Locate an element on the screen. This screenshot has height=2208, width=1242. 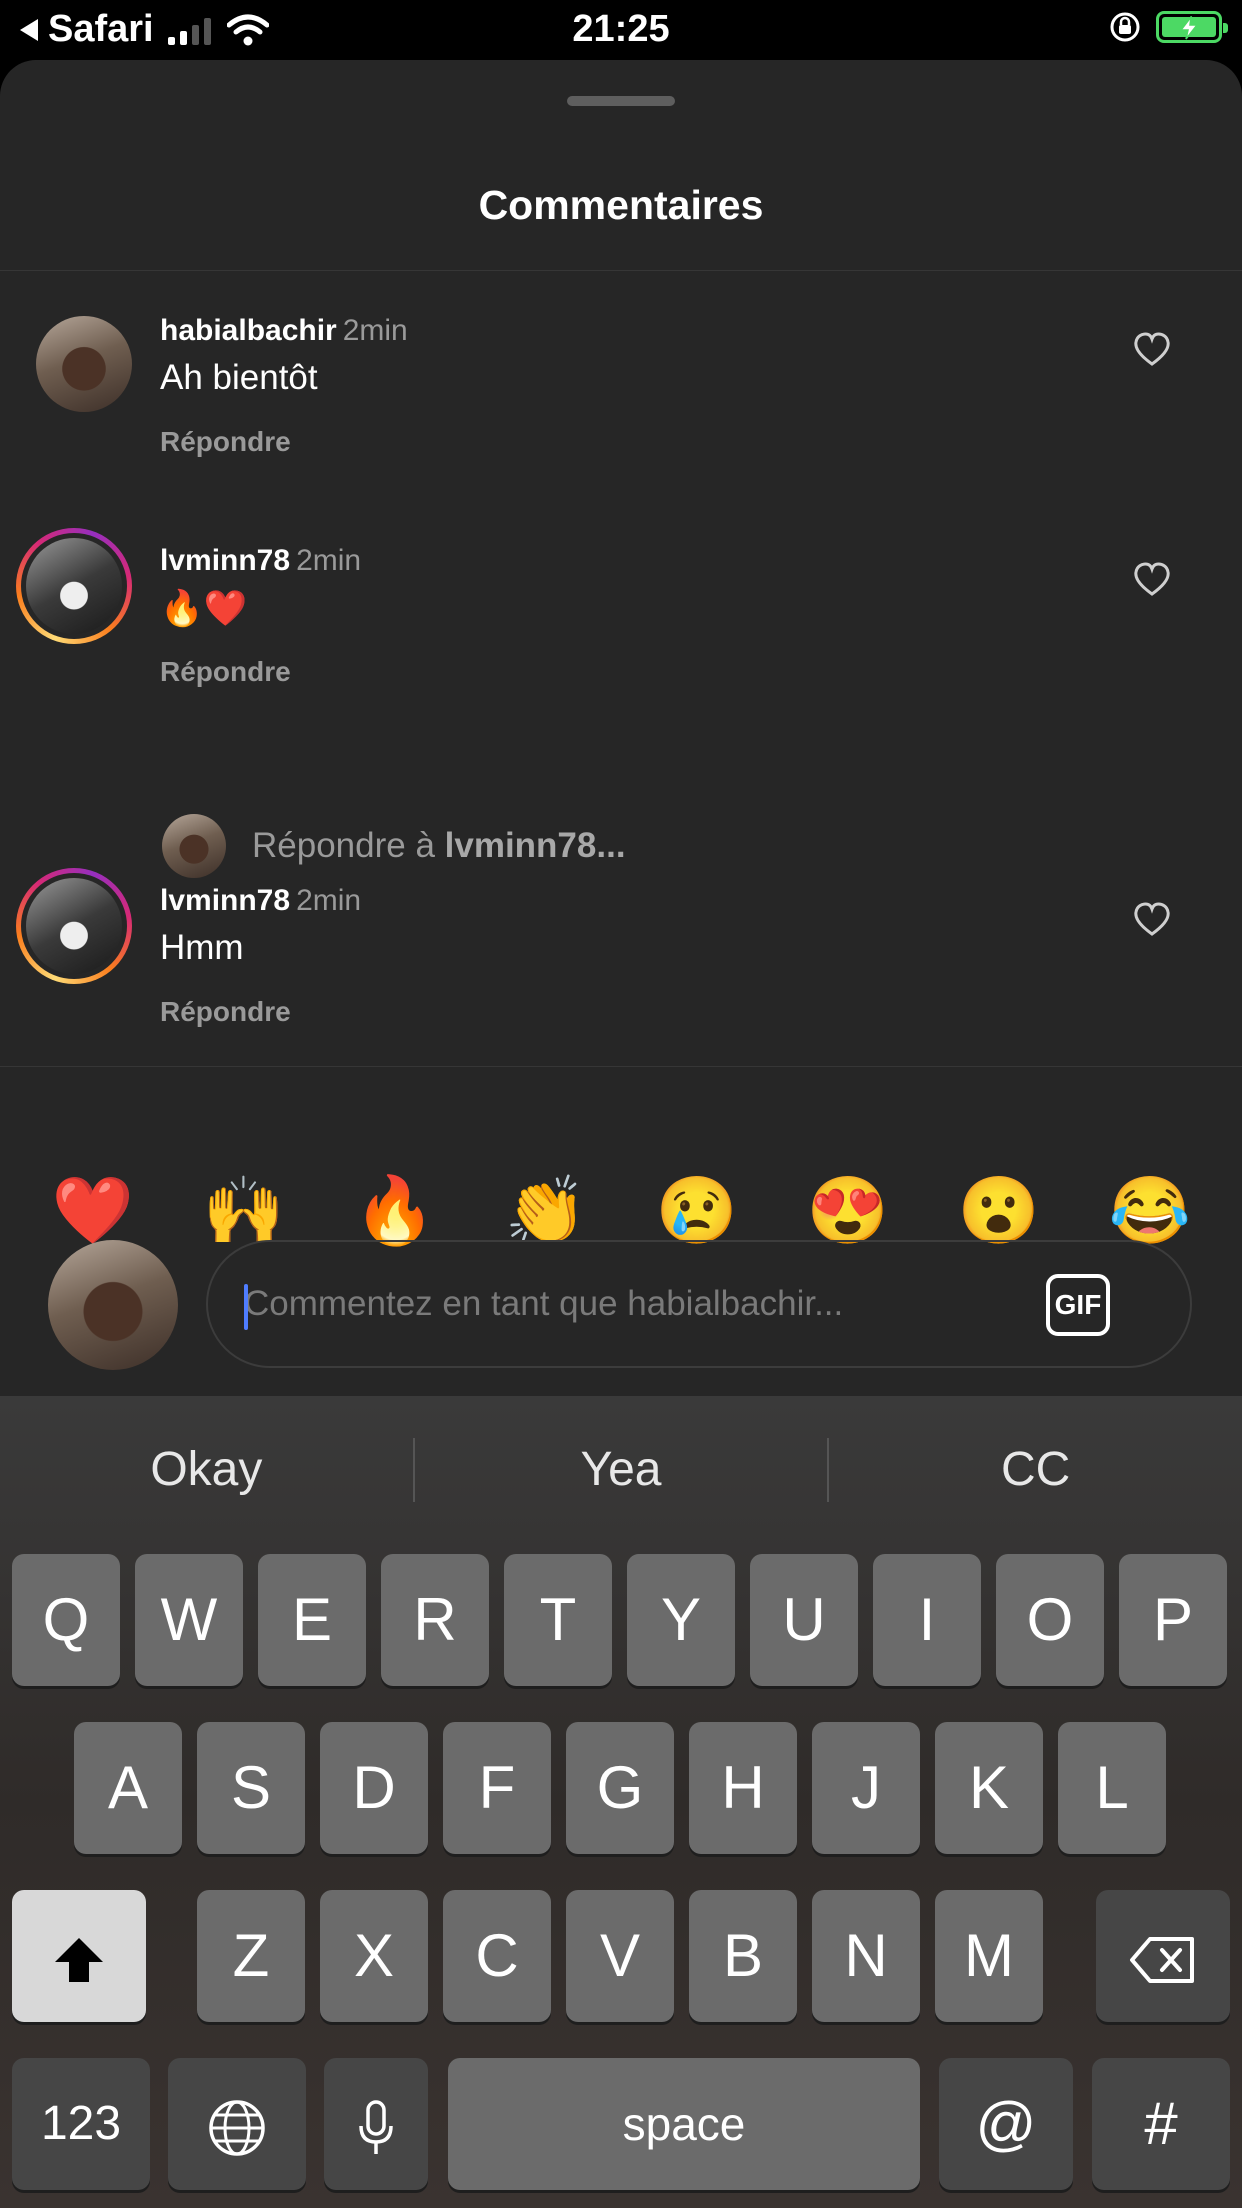
emoji-laugh-button: 😂 is located at coordinates (1150, 1210).